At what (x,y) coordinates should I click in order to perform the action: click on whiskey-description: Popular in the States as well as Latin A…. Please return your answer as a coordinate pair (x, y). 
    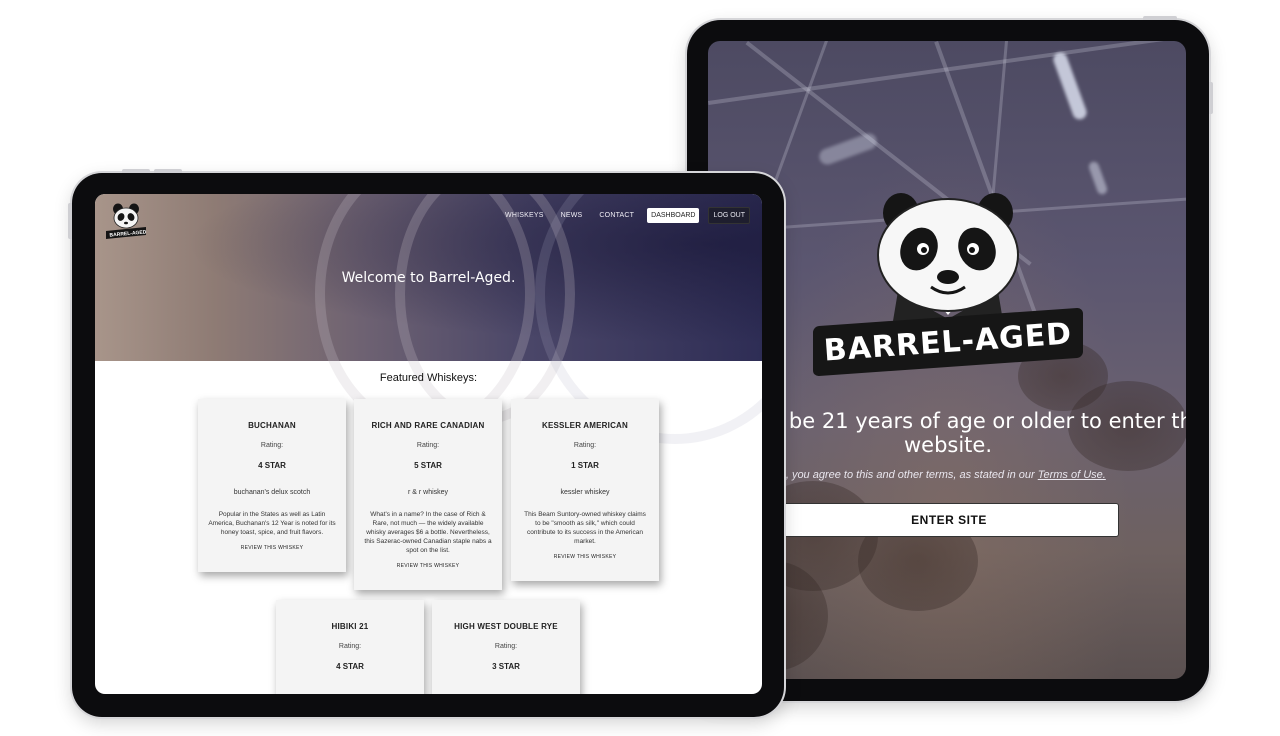
    Looking at the image, I should click on (272, 523).